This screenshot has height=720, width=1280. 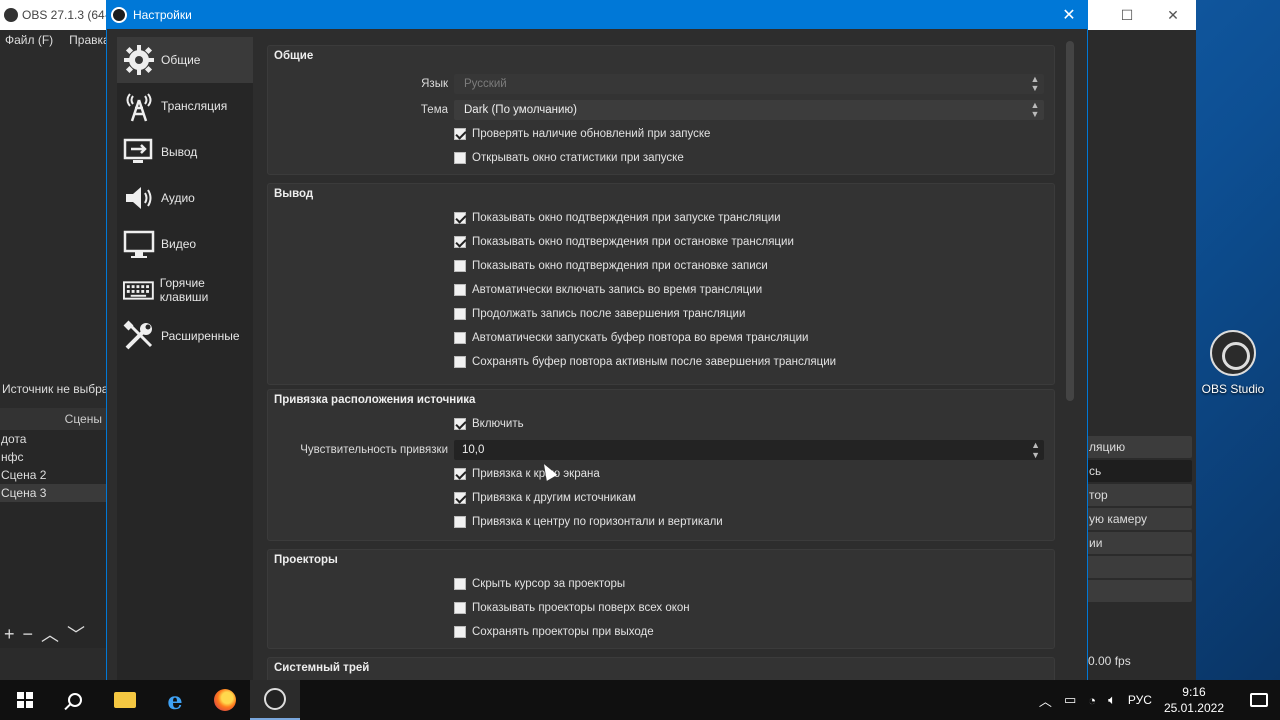 What do you see at coordinates (185, 336) in the screenshot?
I see `sidebar-item-advanced: Расширенные` at bounding box center [185, 336].